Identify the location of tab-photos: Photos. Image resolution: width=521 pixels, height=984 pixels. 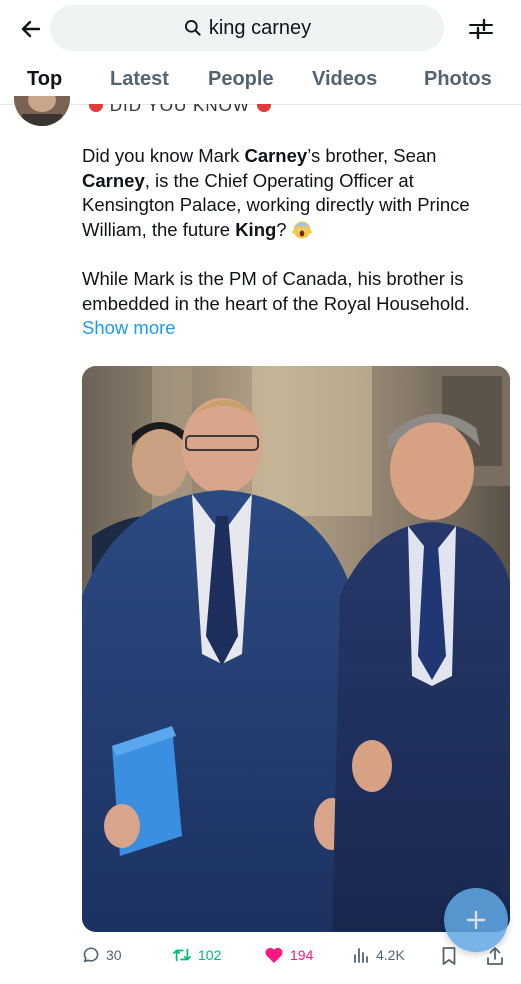
(458, 79).